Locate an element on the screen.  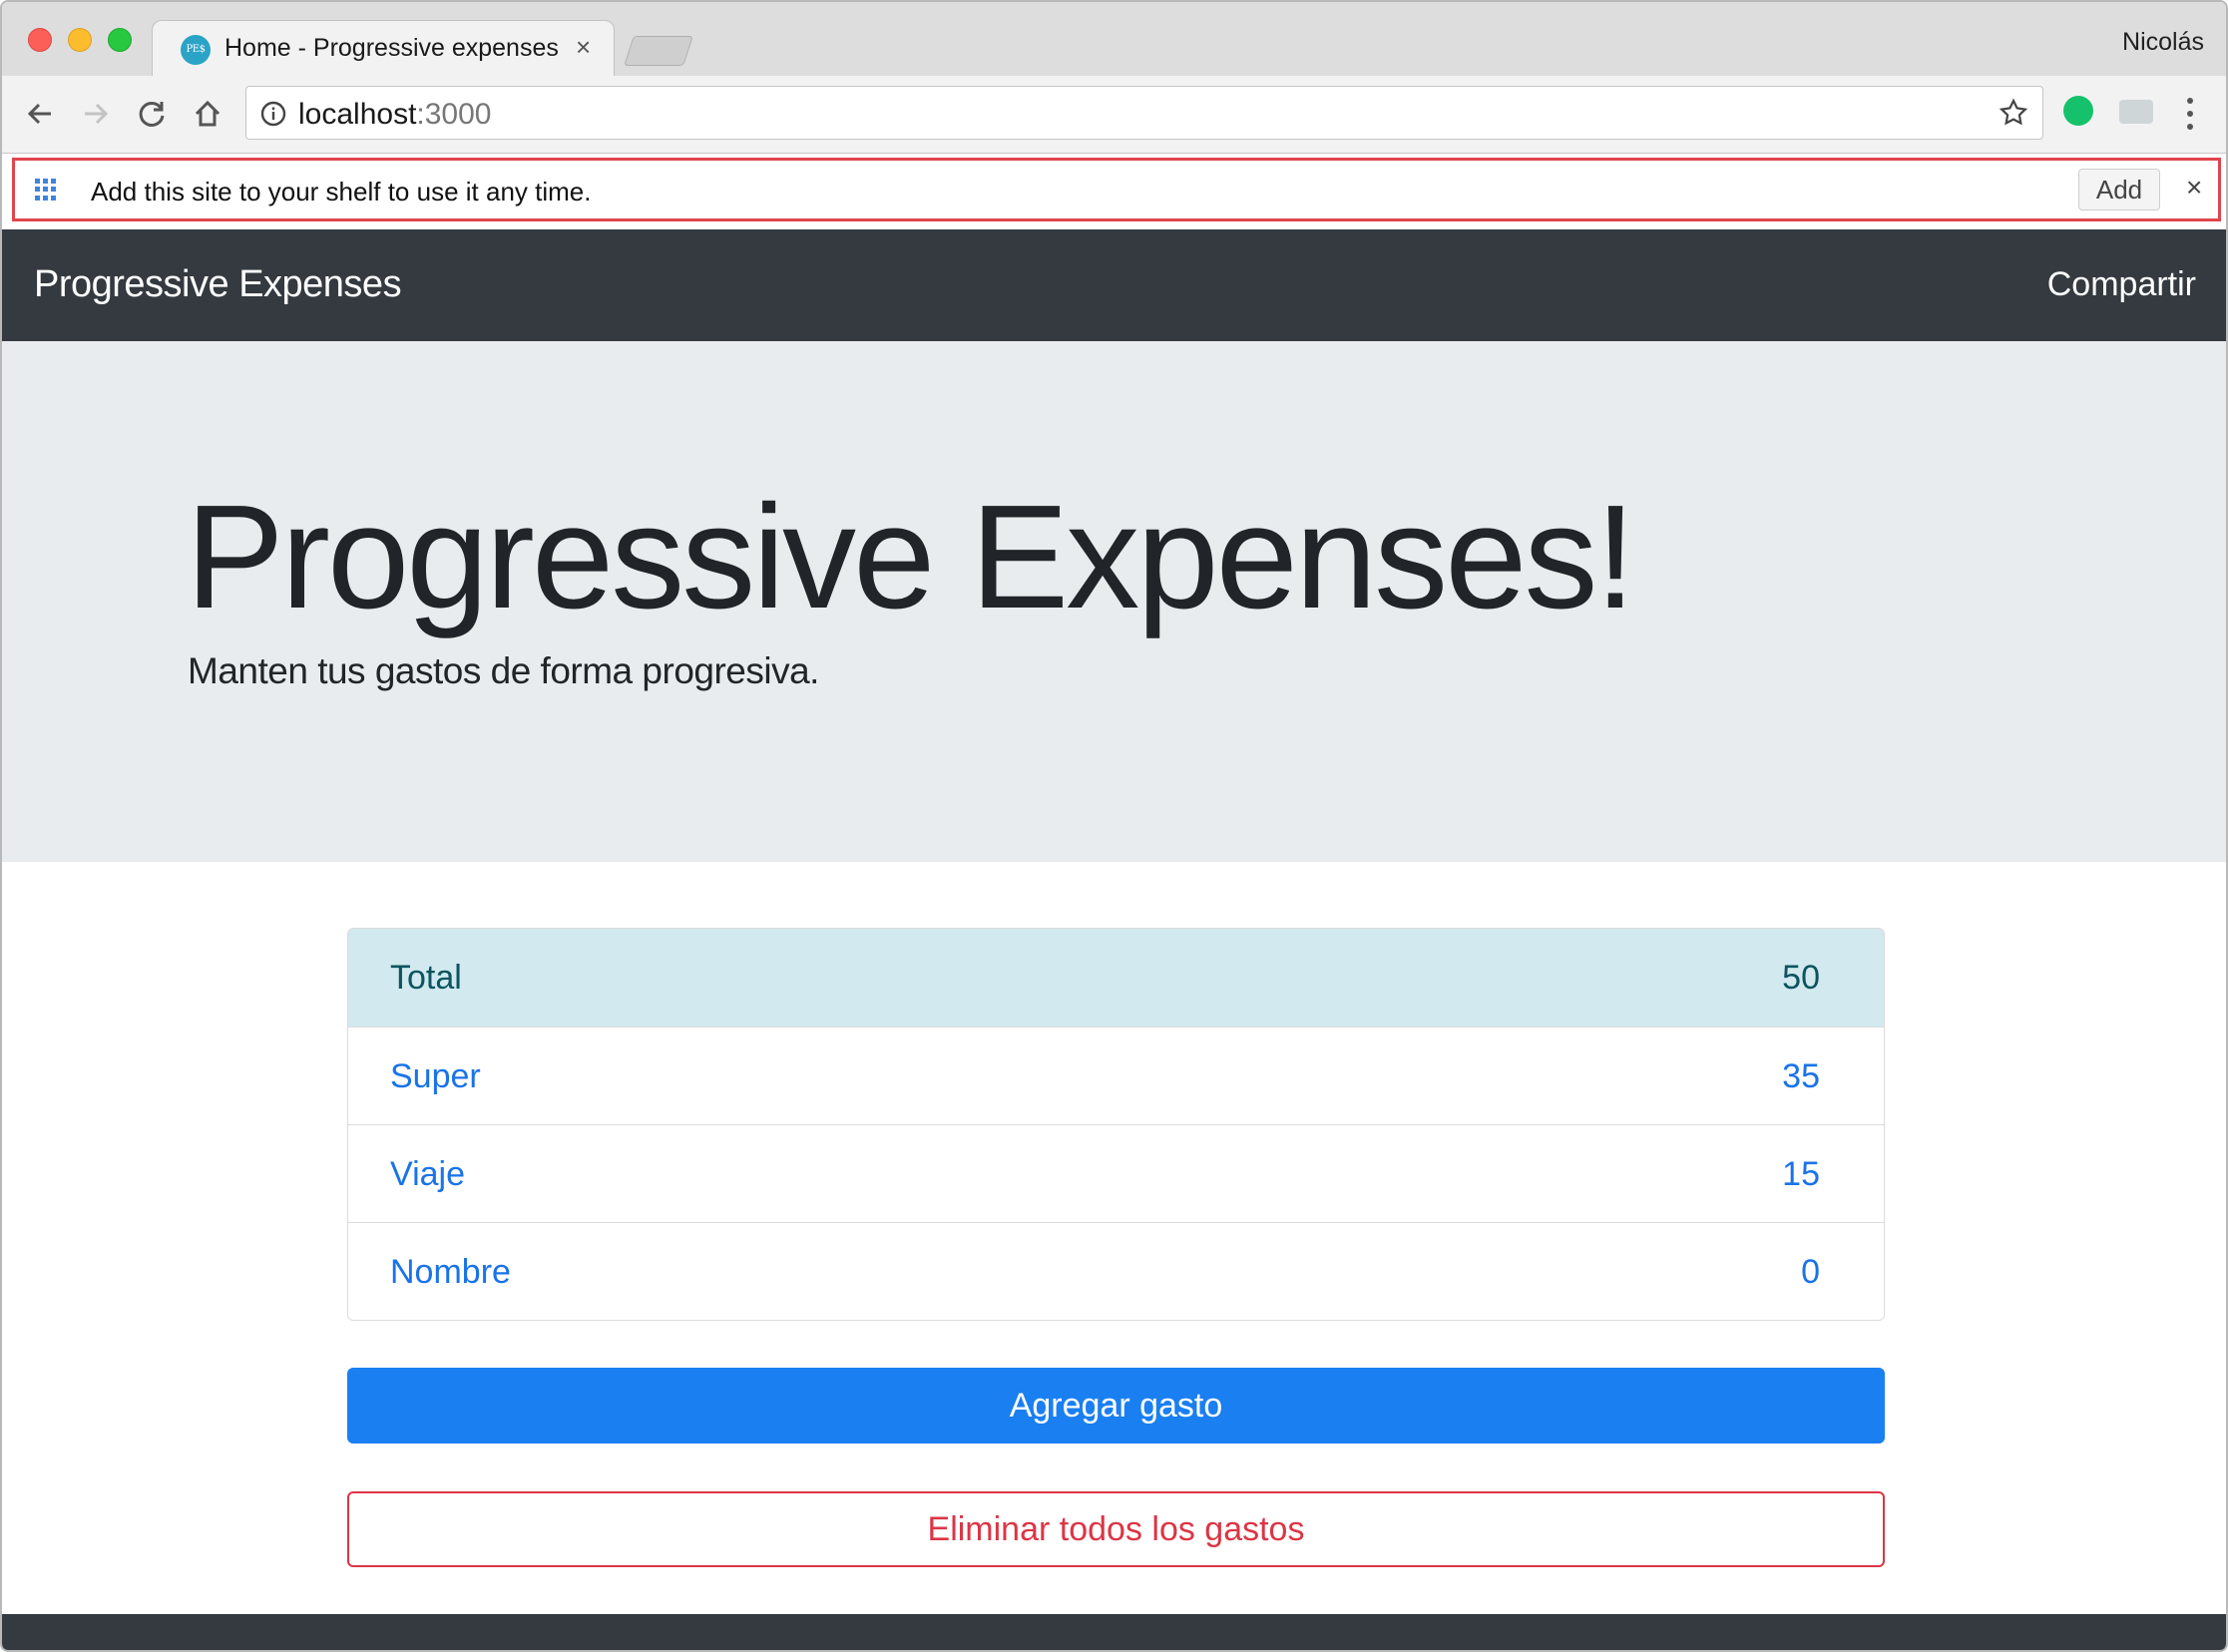
close-window-button is located at coordinates (40, 40).